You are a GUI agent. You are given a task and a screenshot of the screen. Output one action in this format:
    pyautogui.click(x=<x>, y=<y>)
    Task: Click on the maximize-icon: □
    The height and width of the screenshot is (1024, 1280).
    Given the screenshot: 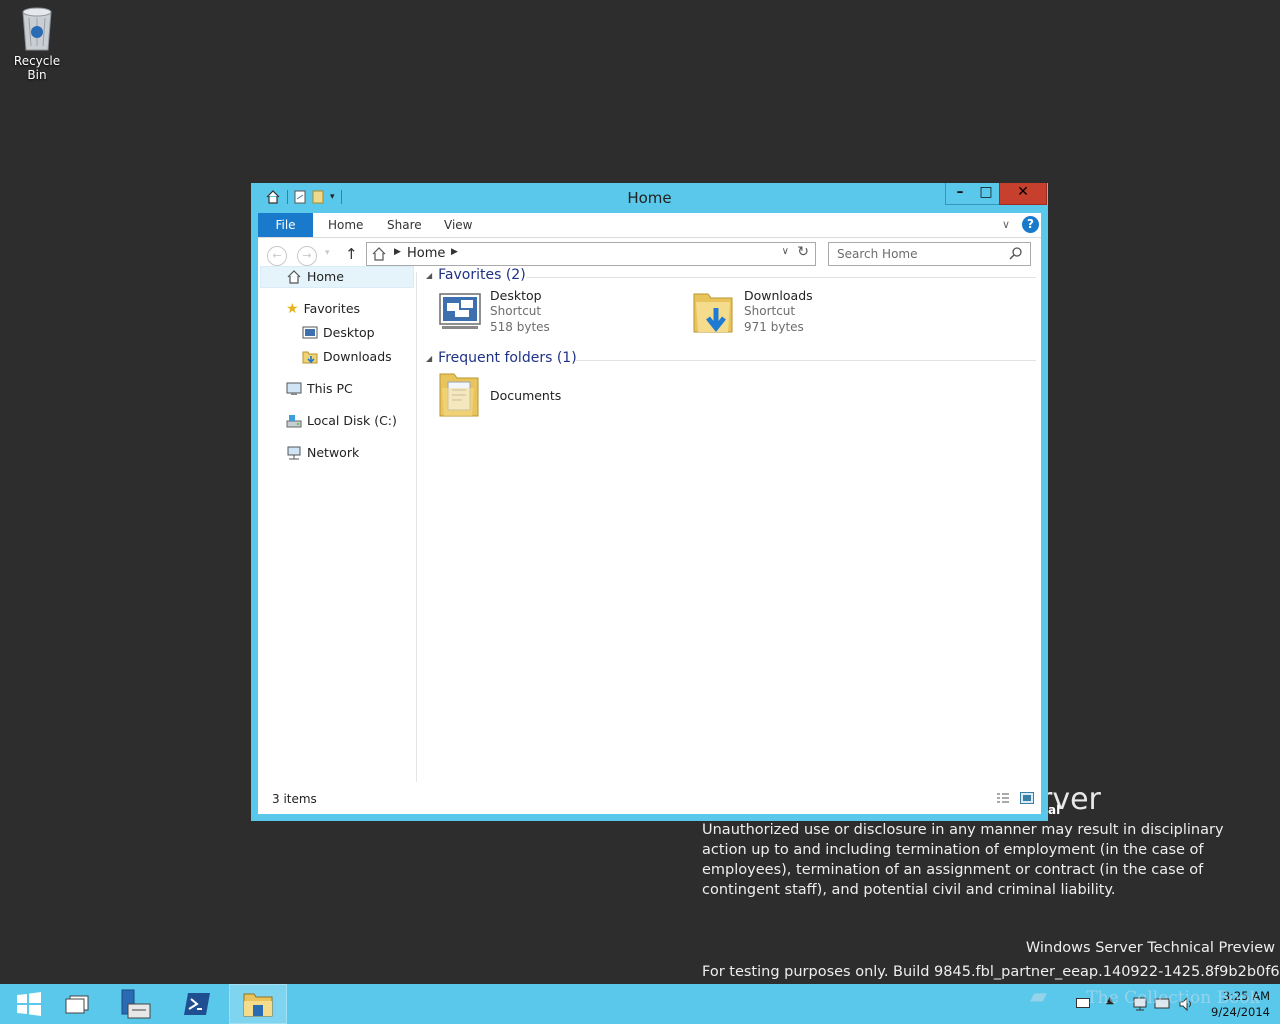 What is the action you would take?
    pyautogui.click(x=986, y=192)
    